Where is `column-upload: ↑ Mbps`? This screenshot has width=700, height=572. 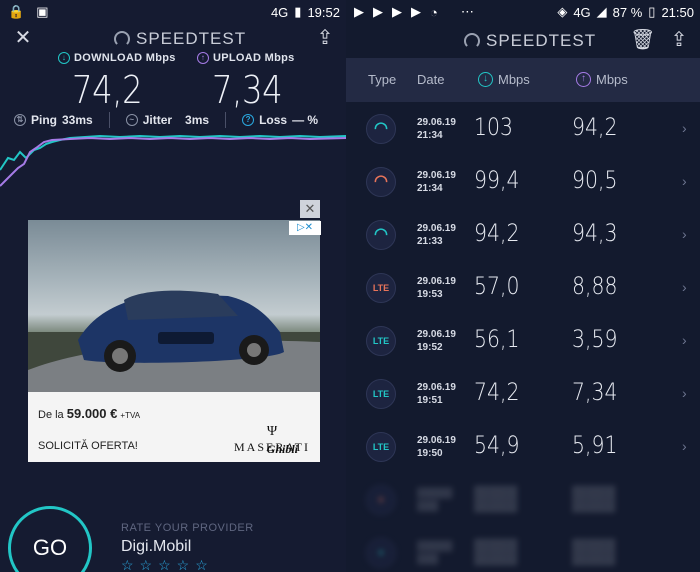 column-upload: ↑ Mbps is located at coordinates (602, 79).